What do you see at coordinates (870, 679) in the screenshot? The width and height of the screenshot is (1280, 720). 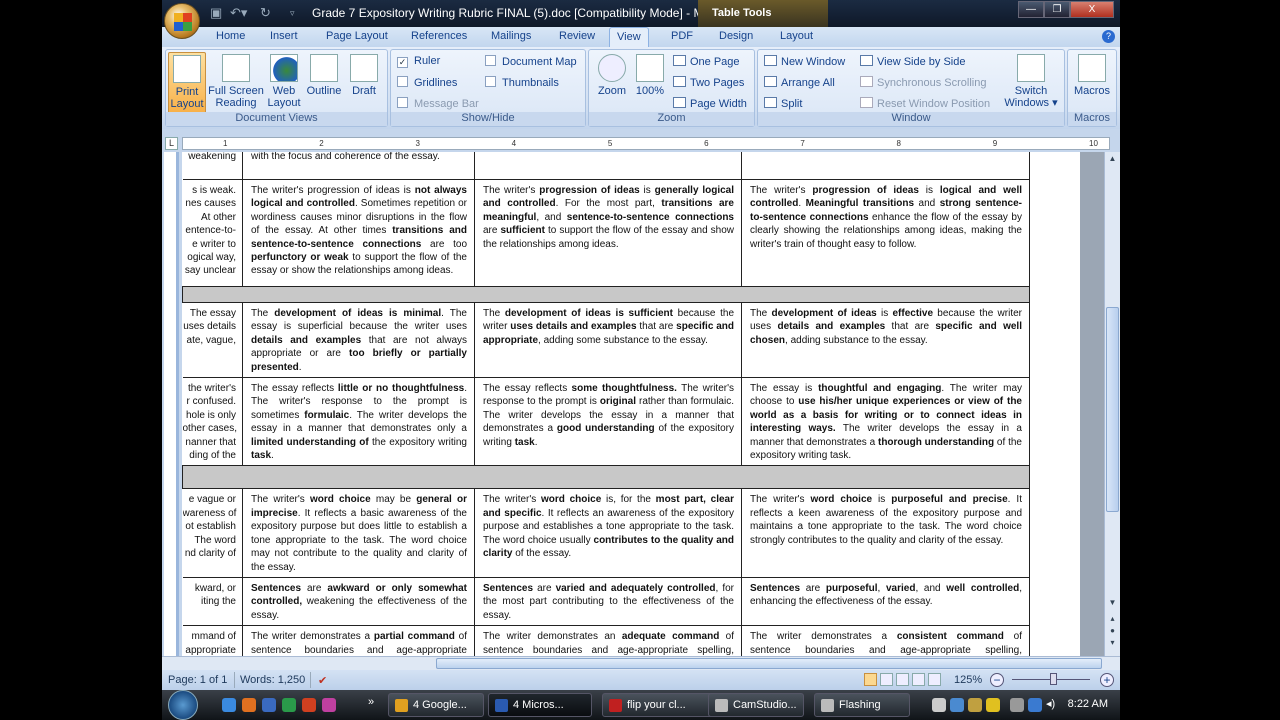 I see `print-layout-view-icon` at bounding box center [870, 679].